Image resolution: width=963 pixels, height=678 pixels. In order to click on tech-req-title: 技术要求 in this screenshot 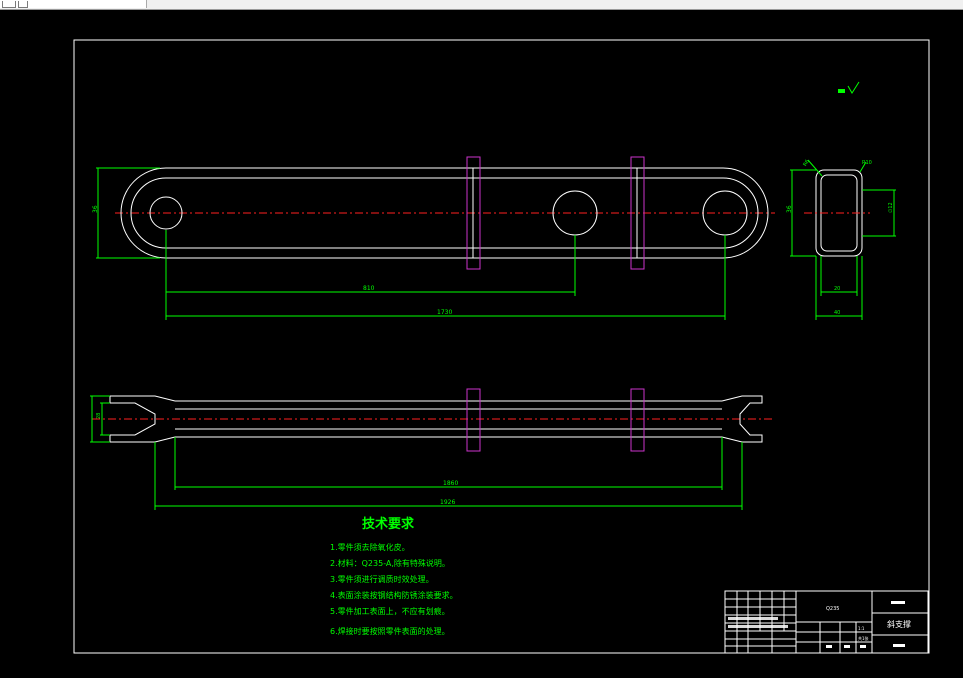, I will do `click(388, 524)`.